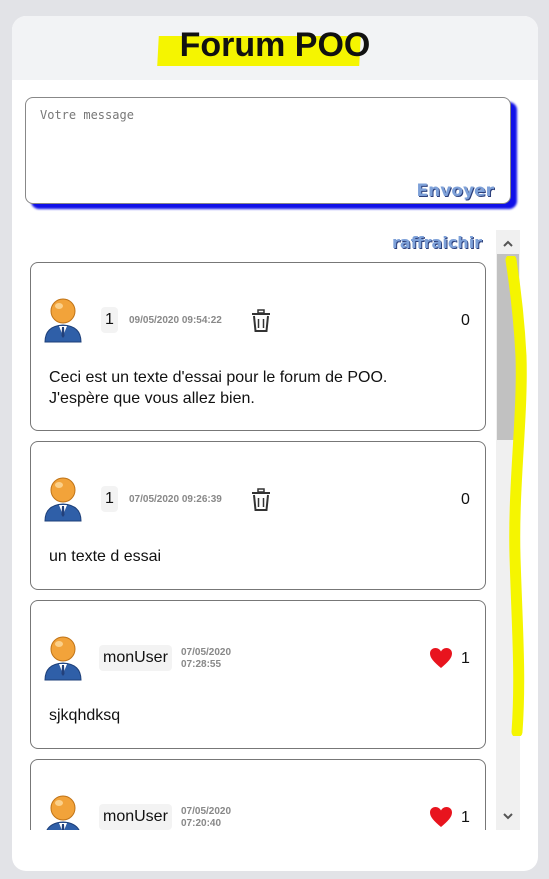  I want to click on message-input, so click(260, 138).